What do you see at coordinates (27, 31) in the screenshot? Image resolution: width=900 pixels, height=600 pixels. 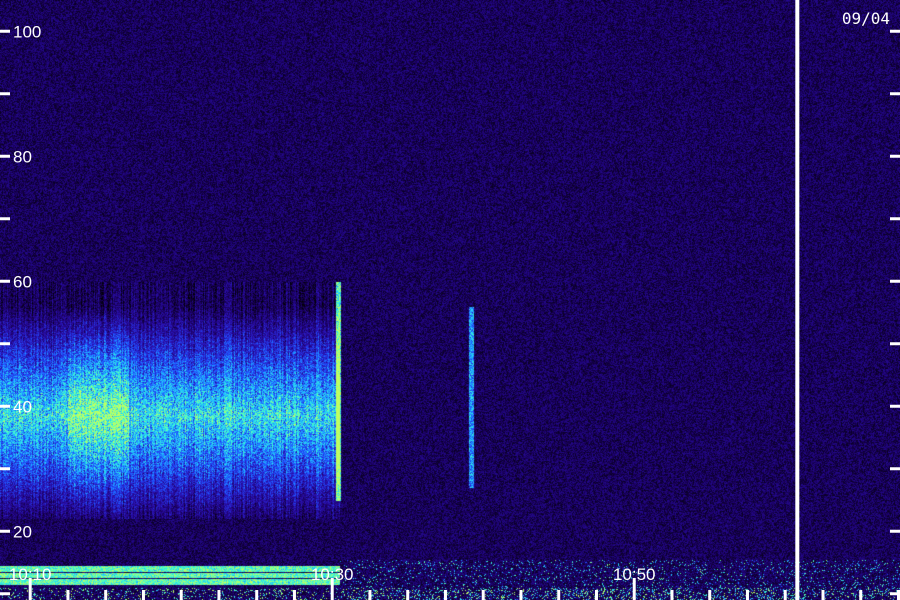 I see `y-tick-label: 100` at bounding box center [27, 31].